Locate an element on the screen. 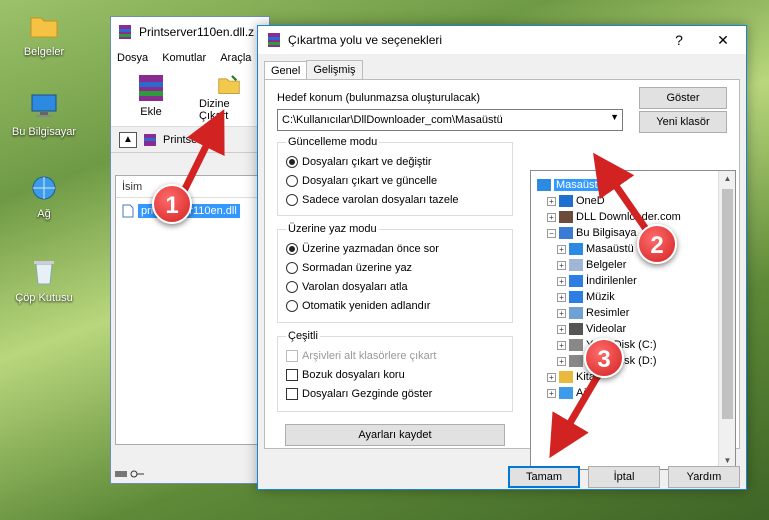 Image resolution: width=769 pixels, height=520 pixels. radio-rename-automatically: Otomatik yeniden adlandır is located at coordinates (395, 305).